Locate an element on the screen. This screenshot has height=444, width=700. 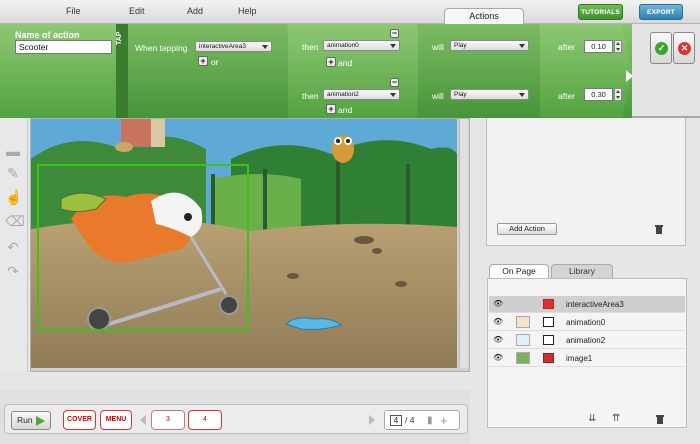
action-name-input: Scooter is located at coordinates (63, 47).